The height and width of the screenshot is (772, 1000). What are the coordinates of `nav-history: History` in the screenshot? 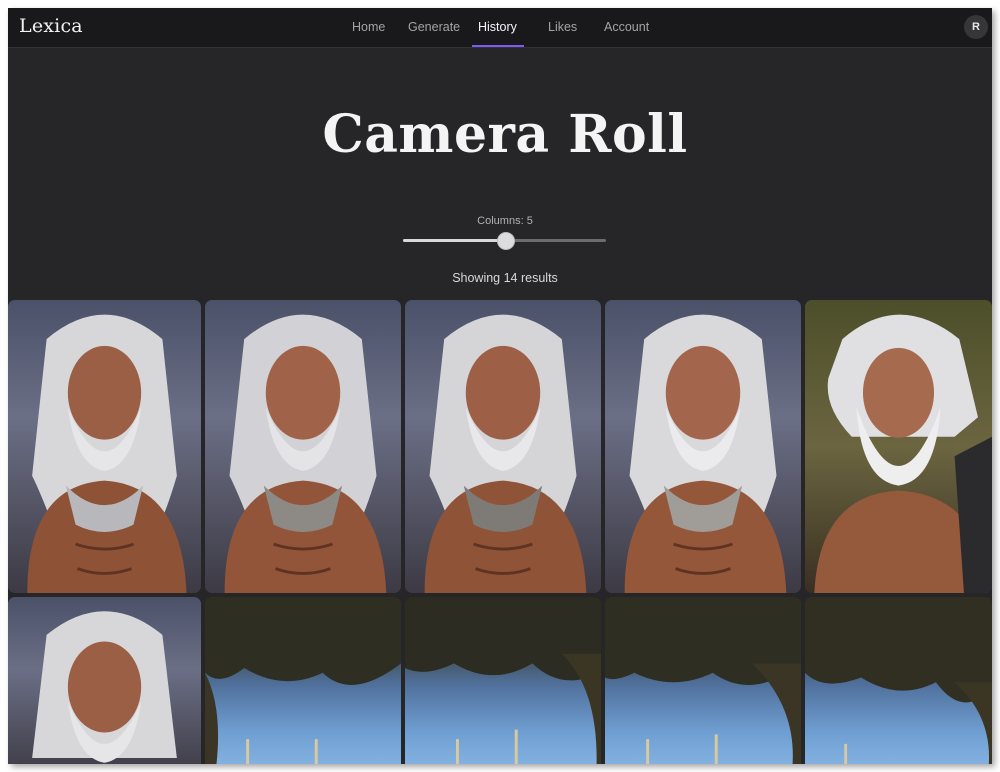 It's located at (497, 27).